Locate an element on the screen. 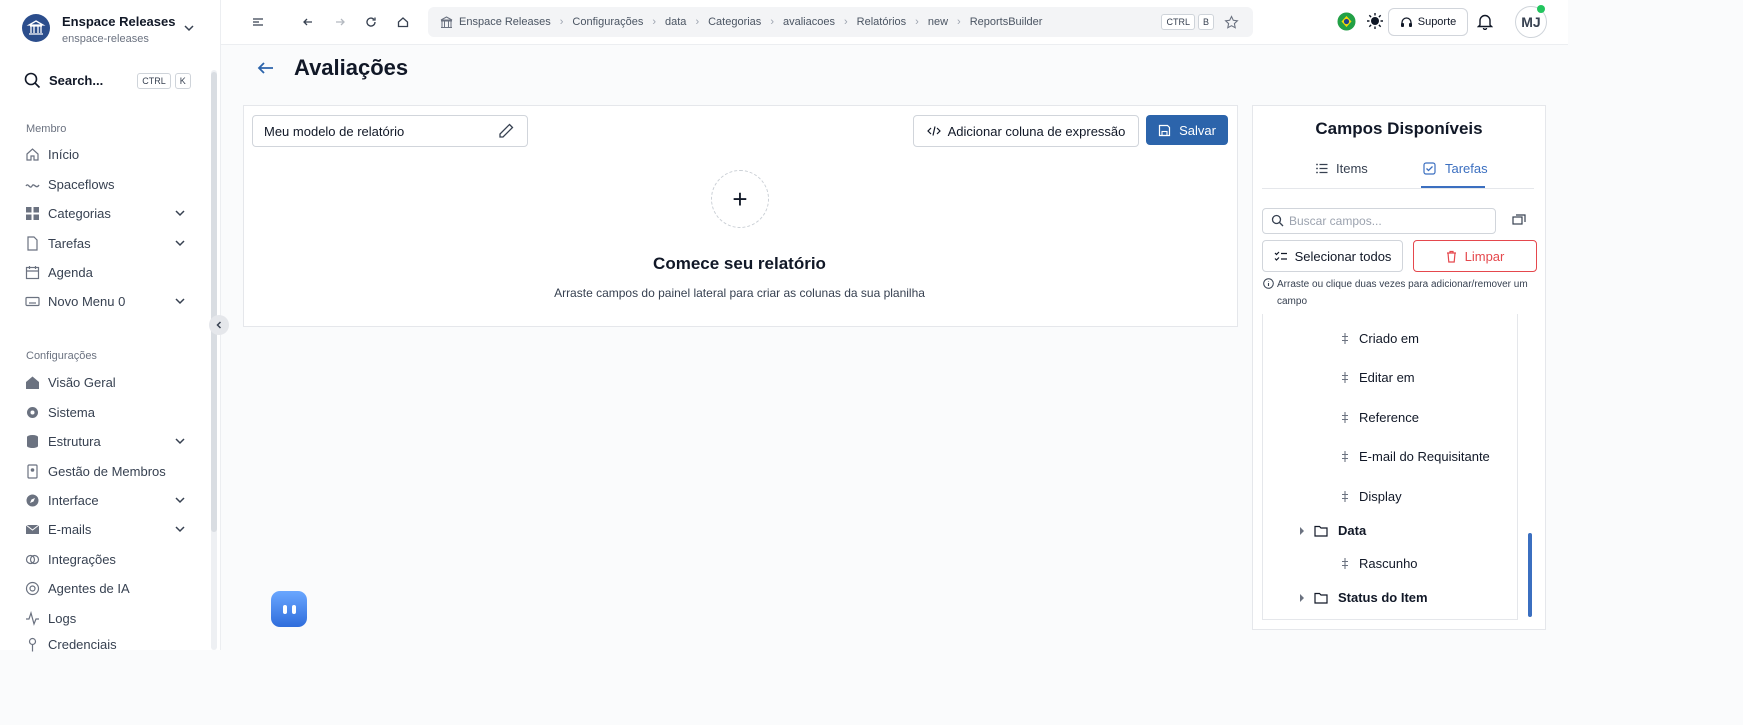 The height and width of the screenshot is (725, 1743). sidebar-item-label: Sistema is located at coordinates (71, 412).